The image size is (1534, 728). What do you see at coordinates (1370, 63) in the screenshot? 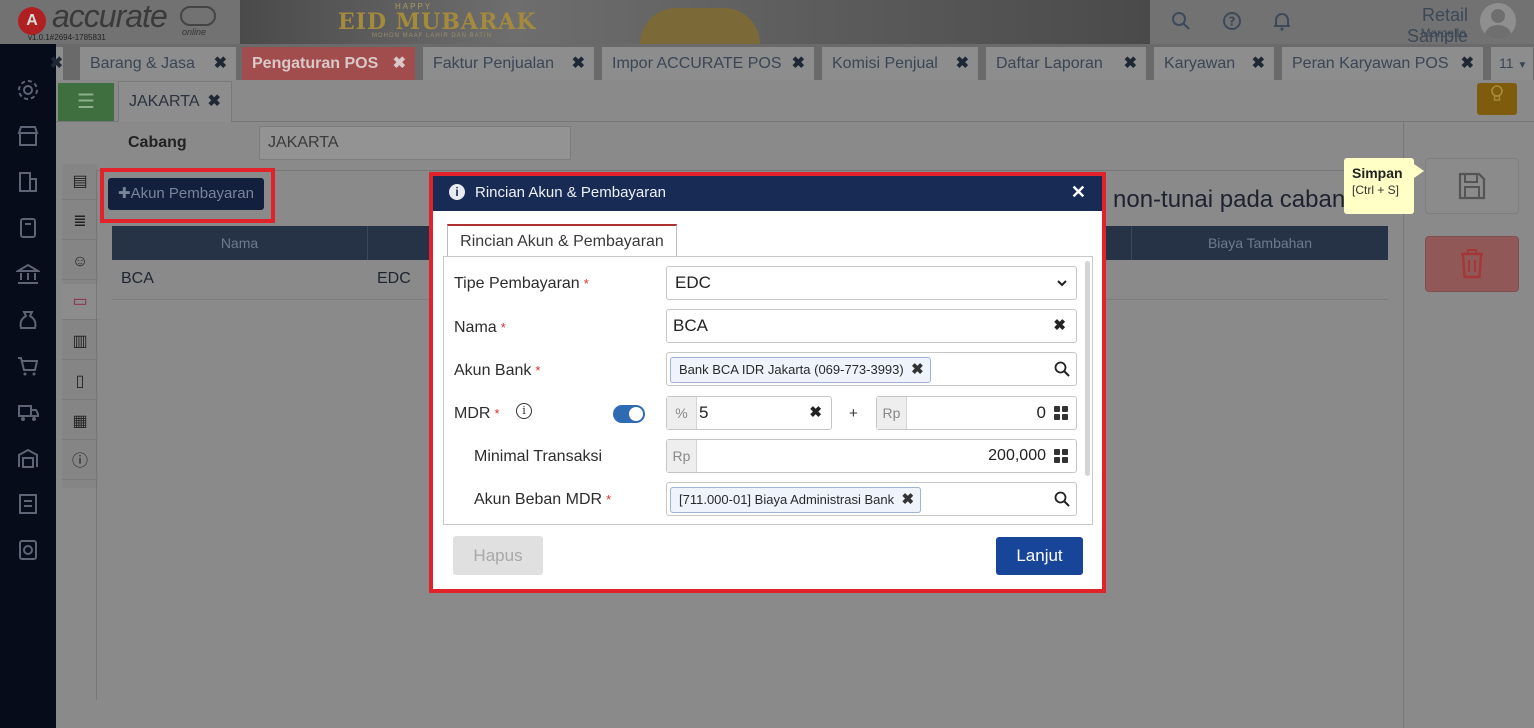
I see `tab-label: Peran Karyawan POS` at bounding box center [1370, 63].